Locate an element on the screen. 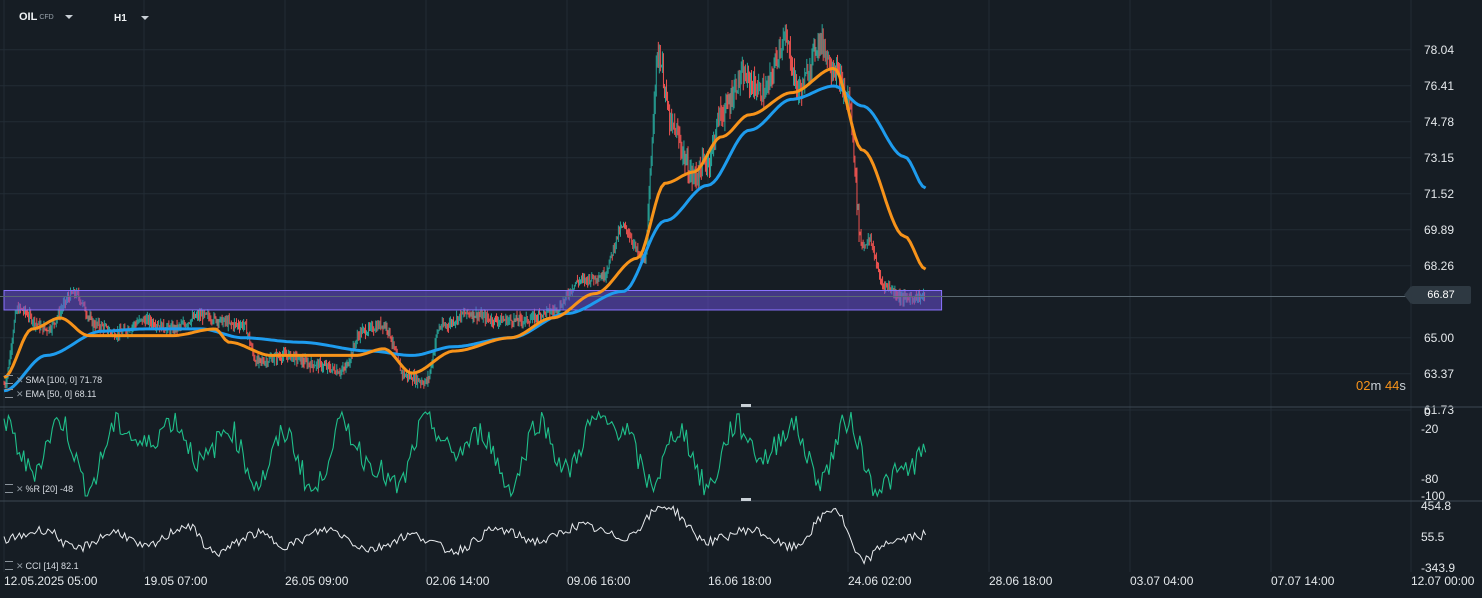 The image size is (1482, 598). x-tick-label: 28.06 18:00 is located at coordinates (1021, 581).